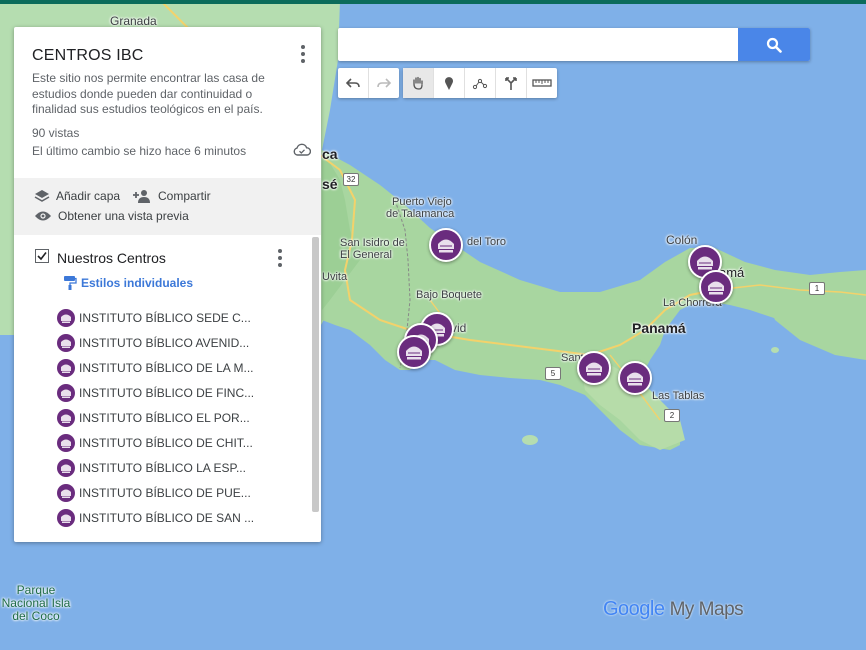 This screenshot has width=866, height=650. I want to click on layers-icon, so click(42, 196).